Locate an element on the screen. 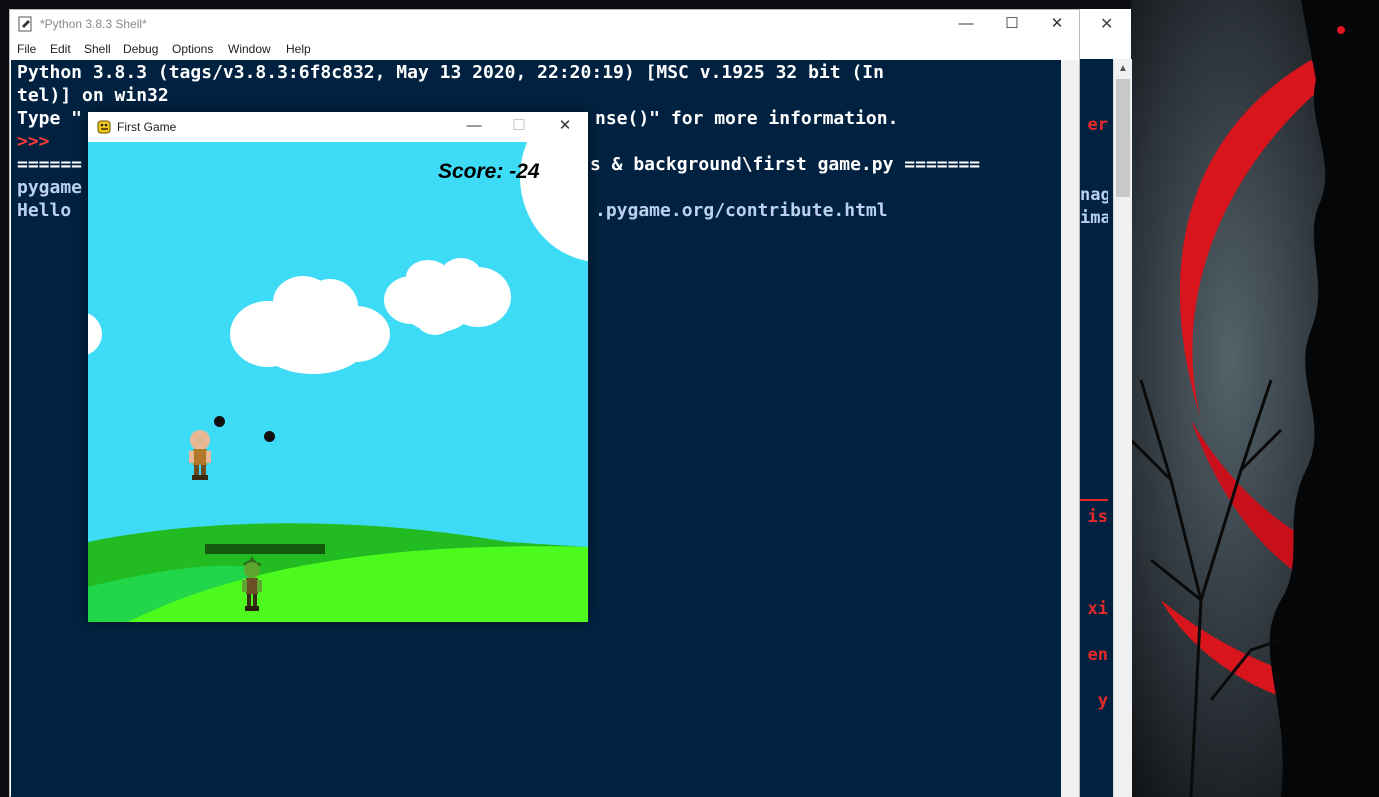 This screenshot has width=1379, height=797. shell-line: tel)] on win32 is located at coordinates (93, 95).